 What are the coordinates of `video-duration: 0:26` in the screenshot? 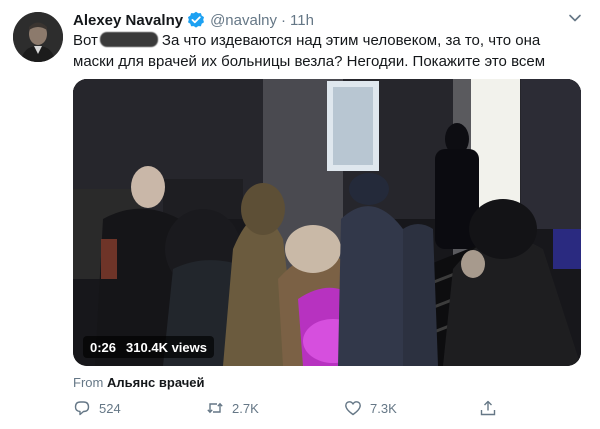 It's located at (103, 347).